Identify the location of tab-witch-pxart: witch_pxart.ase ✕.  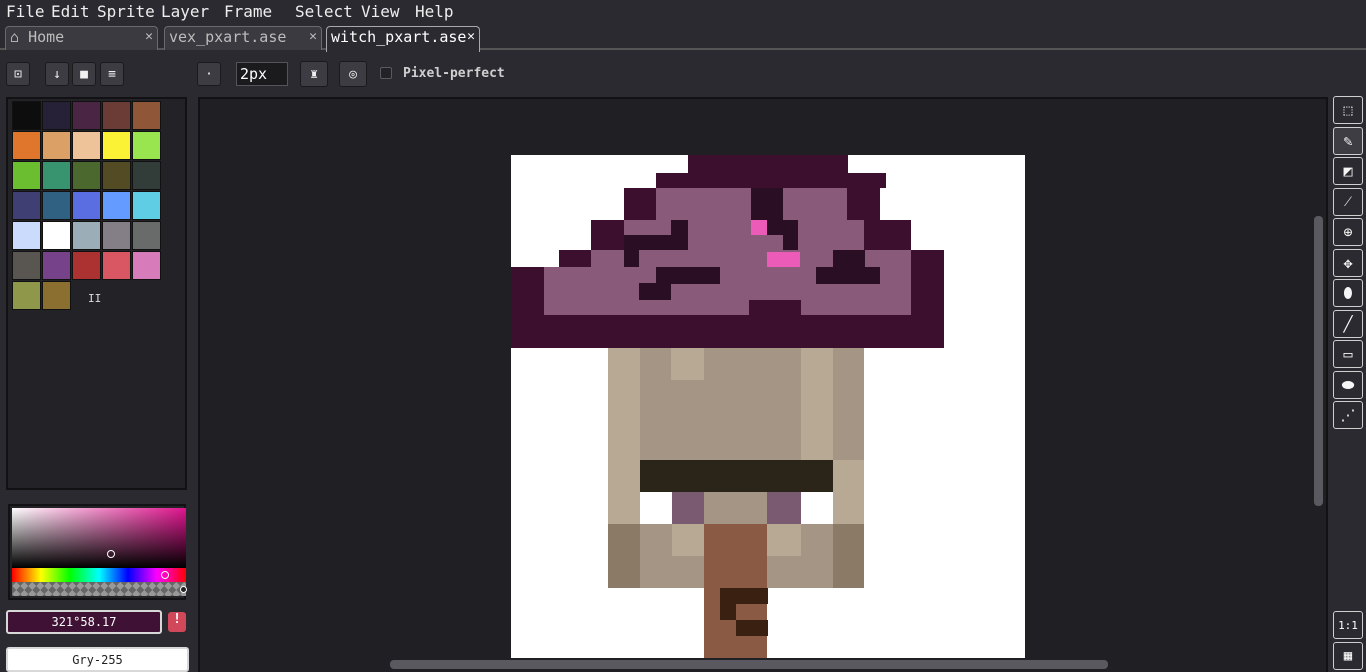
(403, 39).